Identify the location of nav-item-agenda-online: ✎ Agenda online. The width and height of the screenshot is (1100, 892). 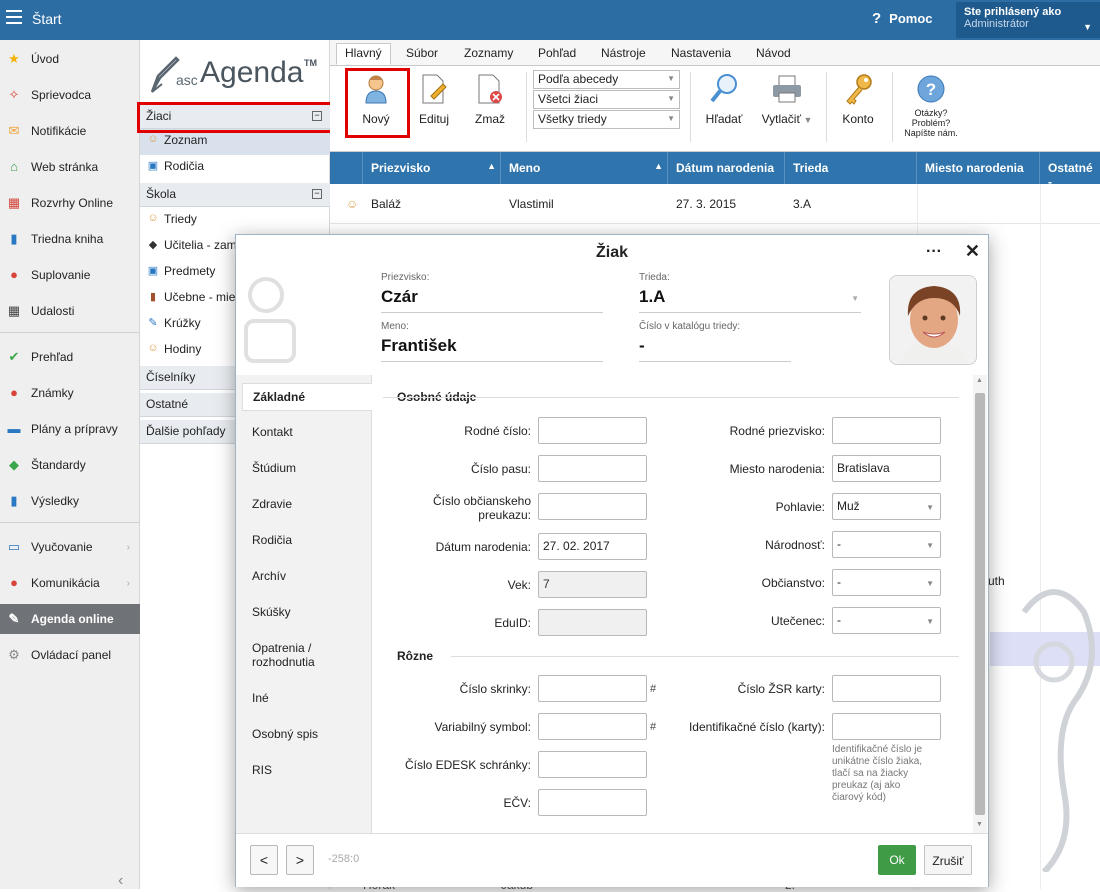
(70, 619).